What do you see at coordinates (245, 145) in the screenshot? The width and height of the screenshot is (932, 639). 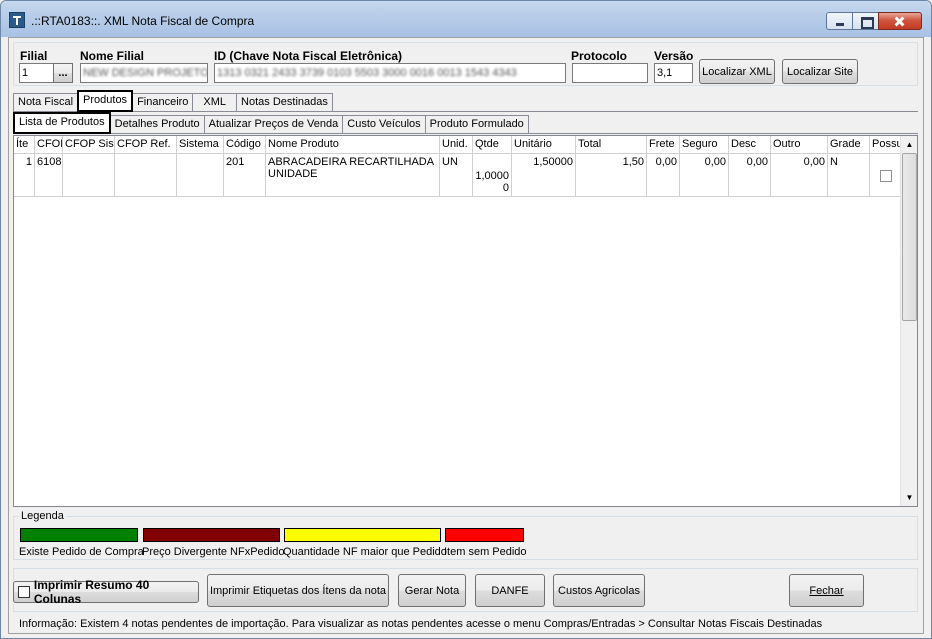 I see `col-codigo: Código` at bounding box center [245, 145].